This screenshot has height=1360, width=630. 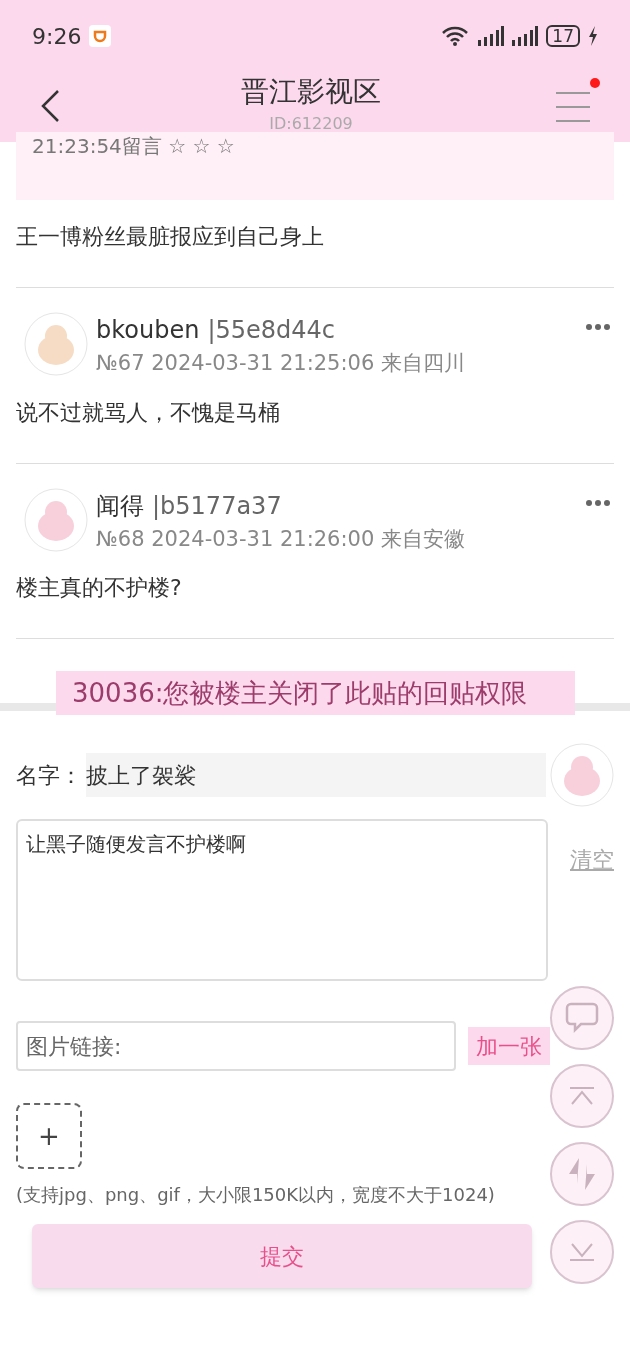 I want to click on upload-hint: (支持jpg、png、gif，大小限150K以内，宽度不大于1024), so click(x=256, y=1195).